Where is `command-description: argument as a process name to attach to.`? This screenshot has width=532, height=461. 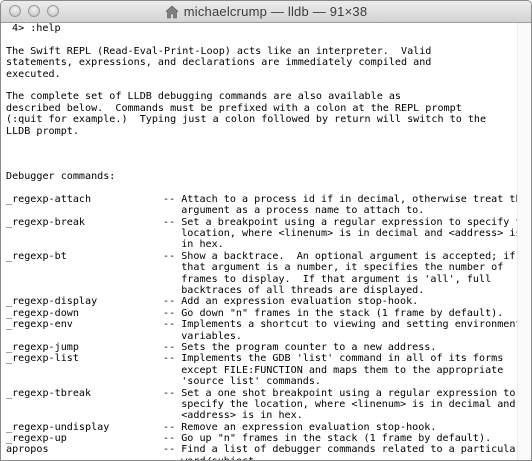
command-description: argument as a process name to attach to. is located at coordinates (294, 211).